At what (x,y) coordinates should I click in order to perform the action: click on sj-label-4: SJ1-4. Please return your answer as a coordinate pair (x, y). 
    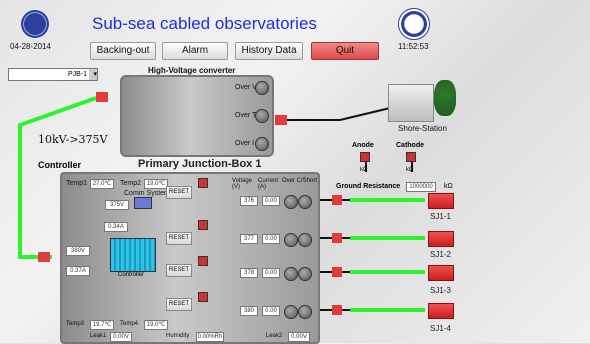
    Looking at the image, I should click on (440, 328).